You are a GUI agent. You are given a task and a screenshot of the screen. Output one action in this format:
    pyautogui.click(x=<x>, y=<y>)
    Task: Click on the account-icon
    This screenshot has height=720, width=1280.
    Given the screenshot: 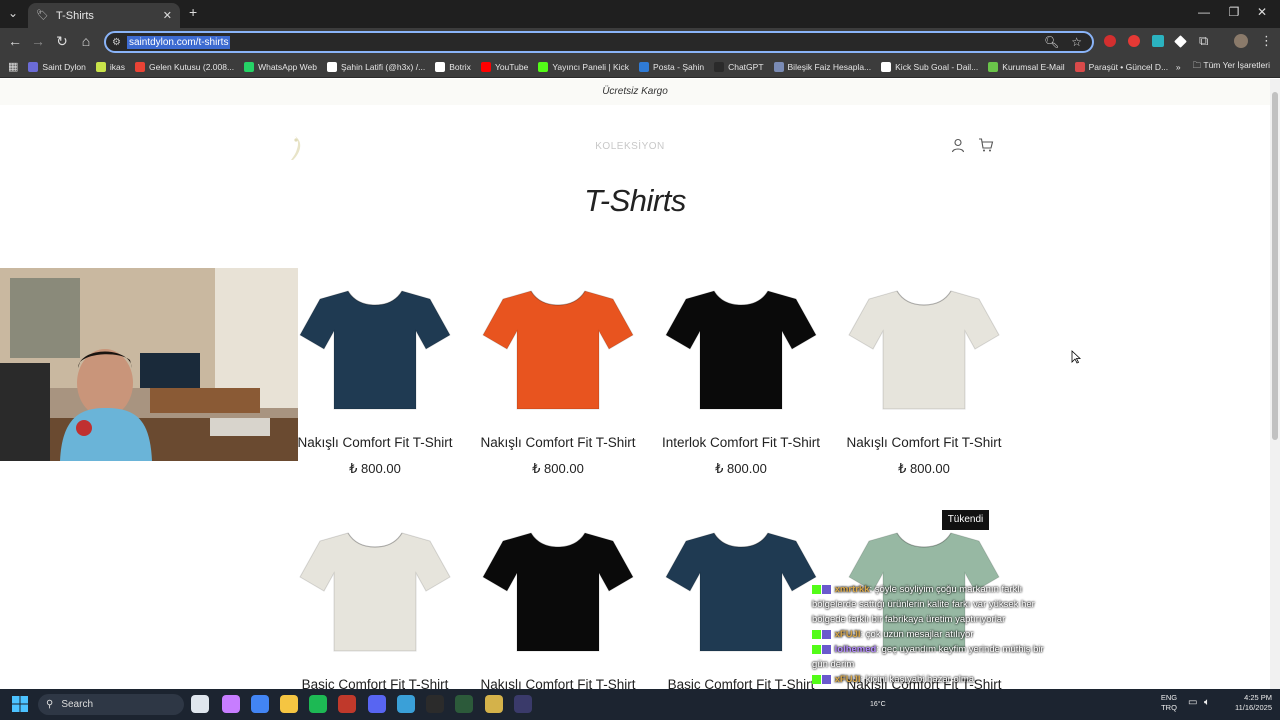 What is the action you would take?
    pyautogui.click(x=958, y=145)
    